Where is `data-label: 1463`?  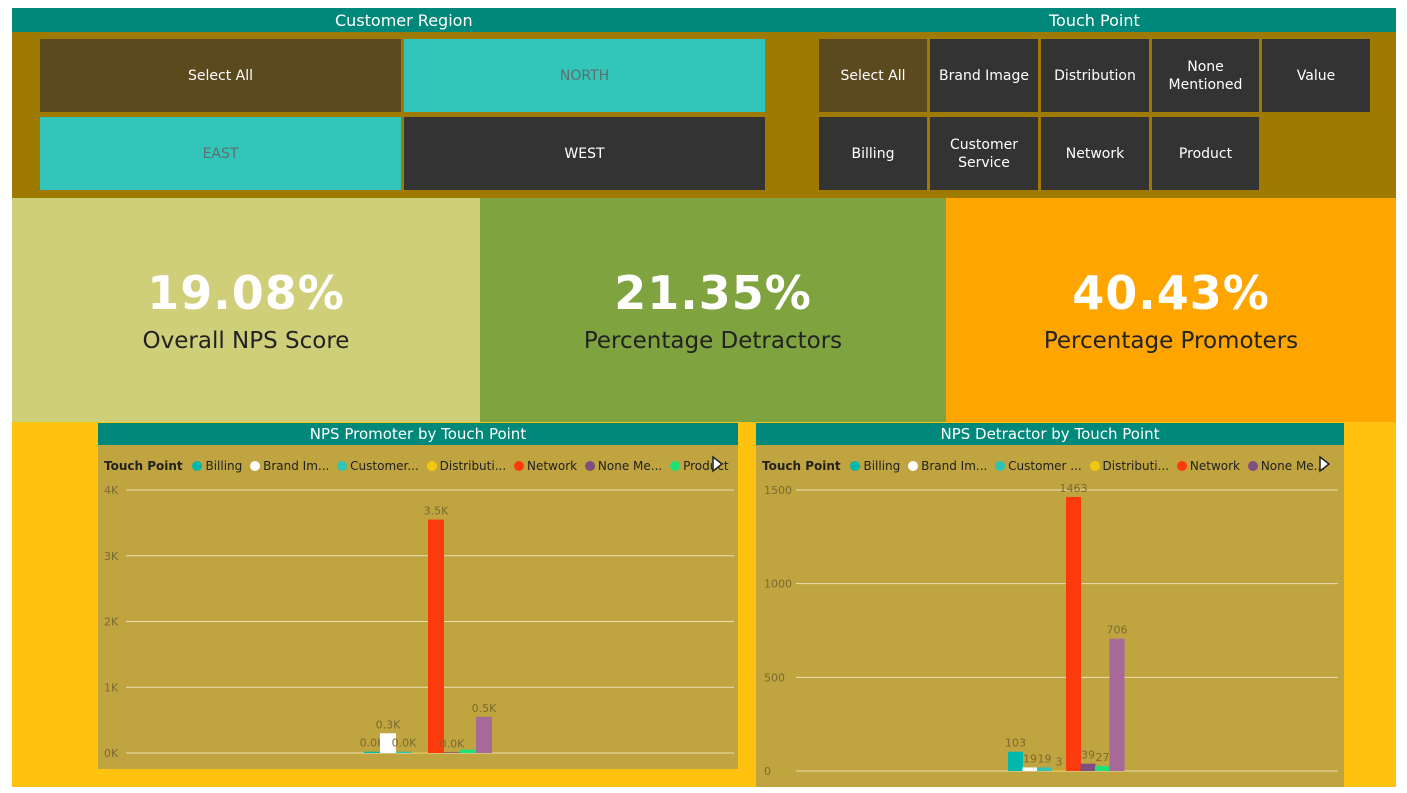 data-label: 1463 is located at coordinates (1074, 488).